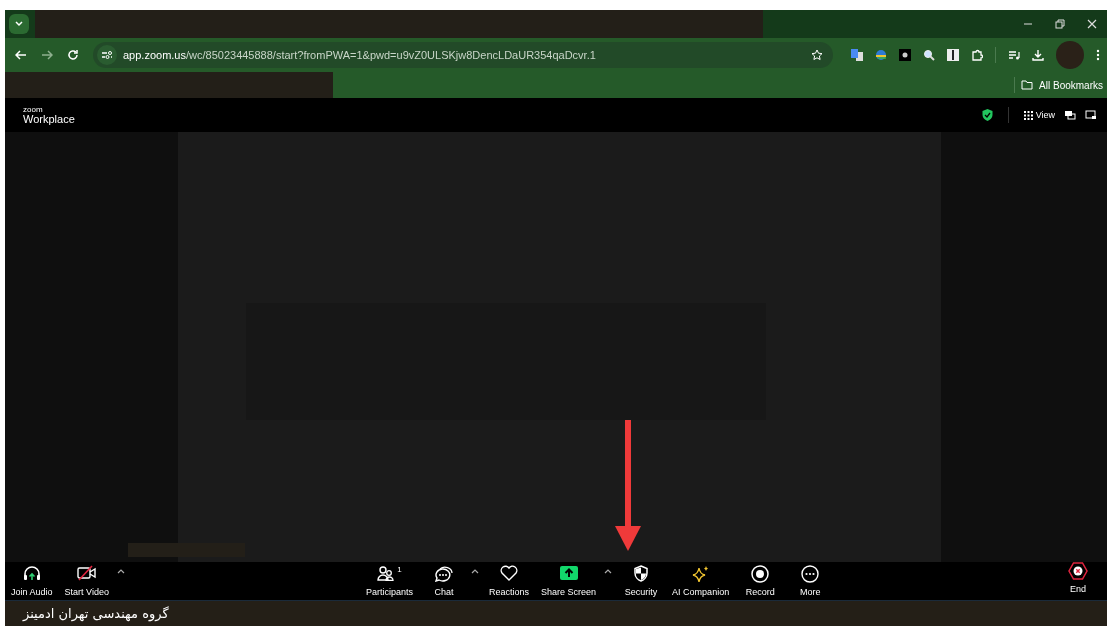 The height and width of the screenshot is (626, 1107). What do you see at coordinates (1091, 115) in the screenshot?
I see `minimize-window-icon` at bounding box center [1091, 115].